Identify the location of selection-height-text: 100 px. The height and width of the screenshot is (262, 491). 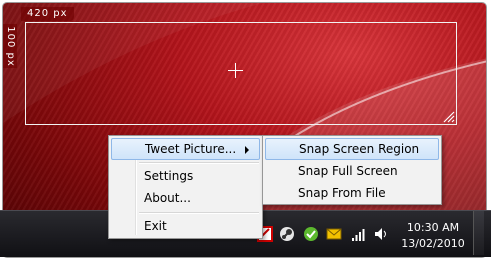
(10, 46).